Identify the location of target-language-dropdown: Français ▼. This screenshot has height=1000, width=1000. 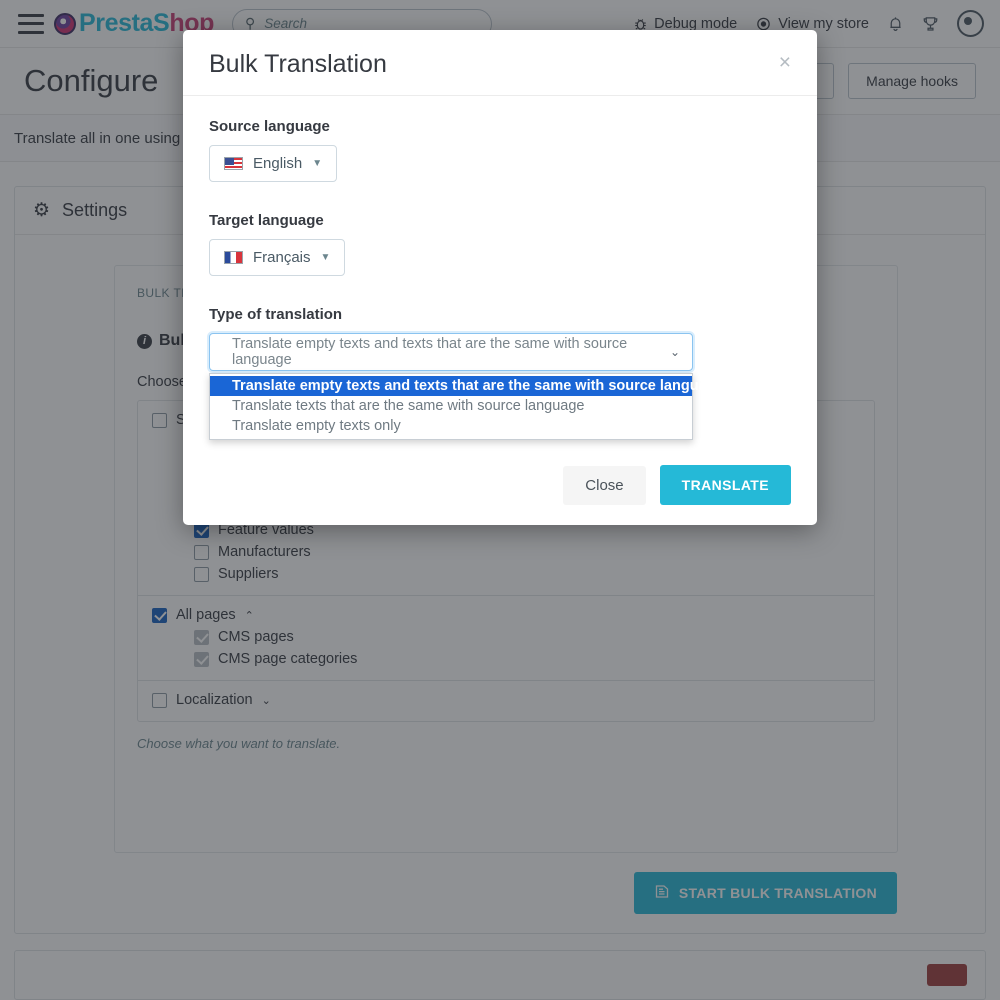
(277, 257).